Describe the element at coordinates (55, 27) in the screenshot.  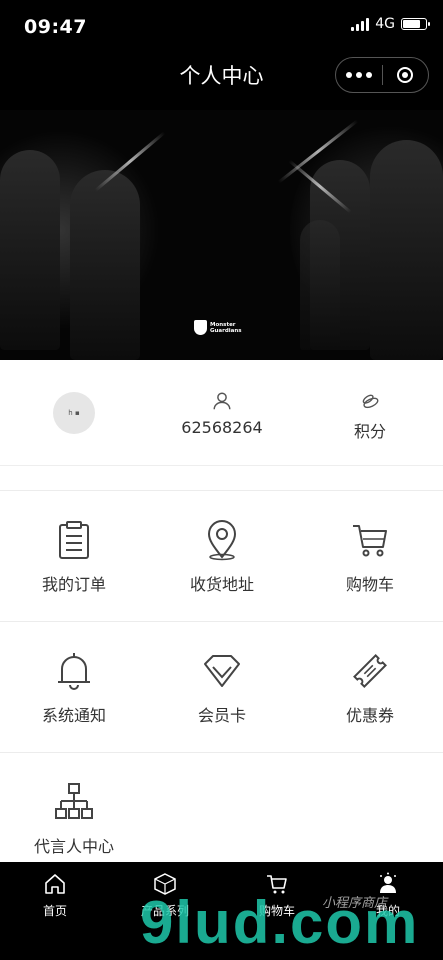
I see `status-time: 09:47` at that location.